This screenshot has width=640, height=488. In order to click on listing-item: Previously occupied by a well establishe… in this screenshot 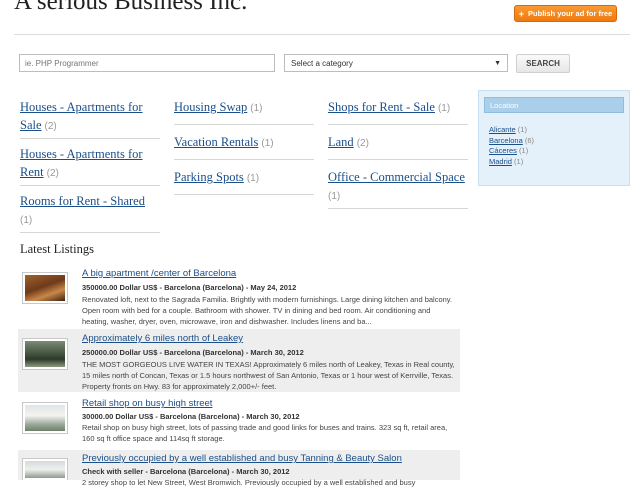, I will do `click(239, 468)`.